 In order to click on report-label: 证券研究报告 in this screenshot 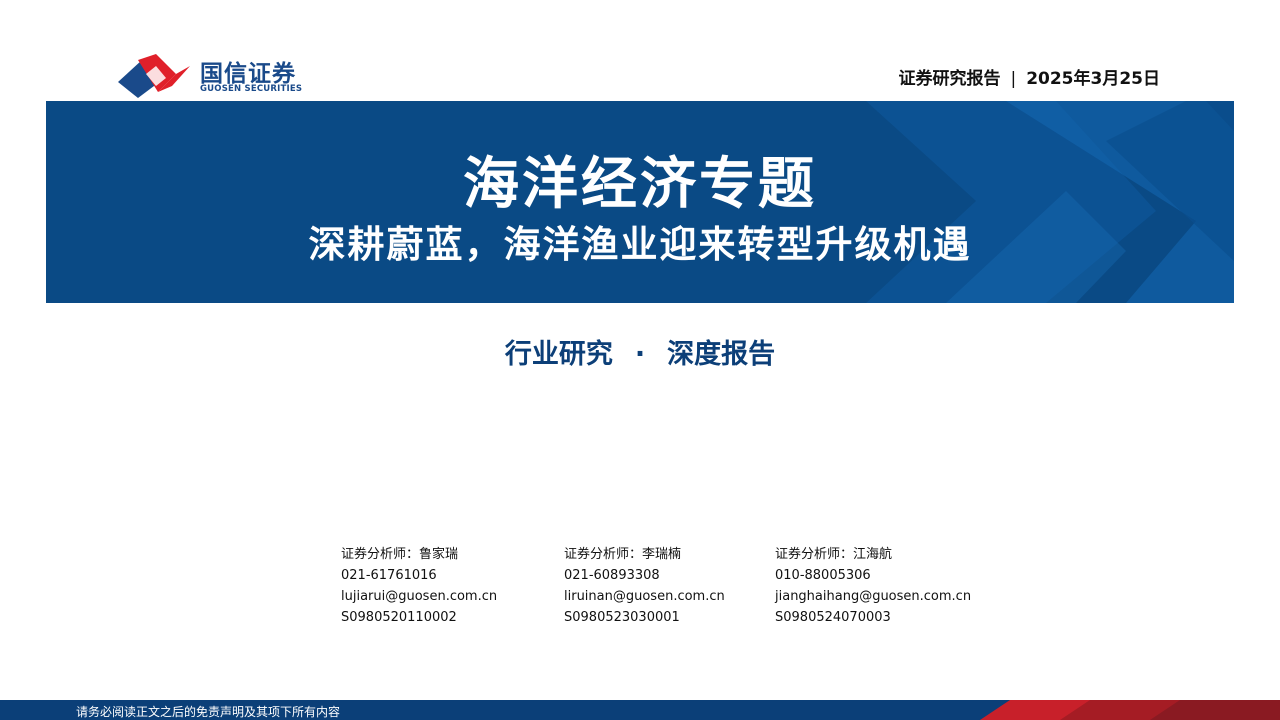, I will do `click(949, 79)`.